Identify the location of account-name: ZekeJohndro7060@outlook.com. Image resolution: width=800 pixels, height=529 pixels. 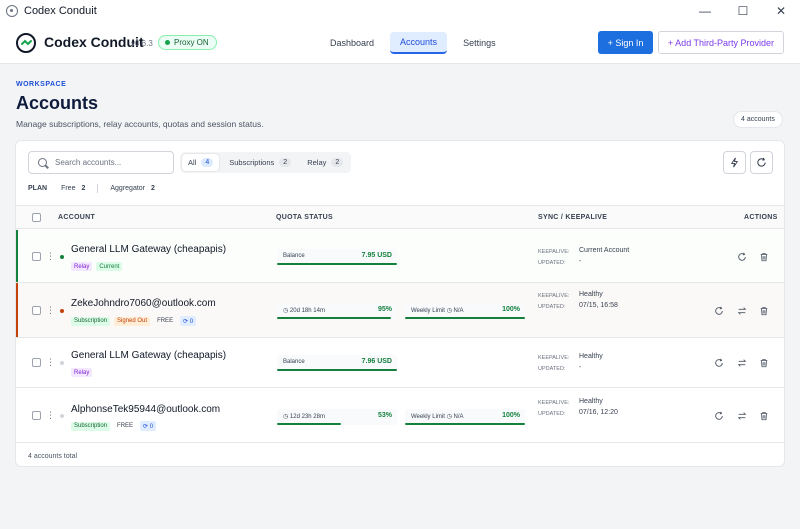
(143, 303).